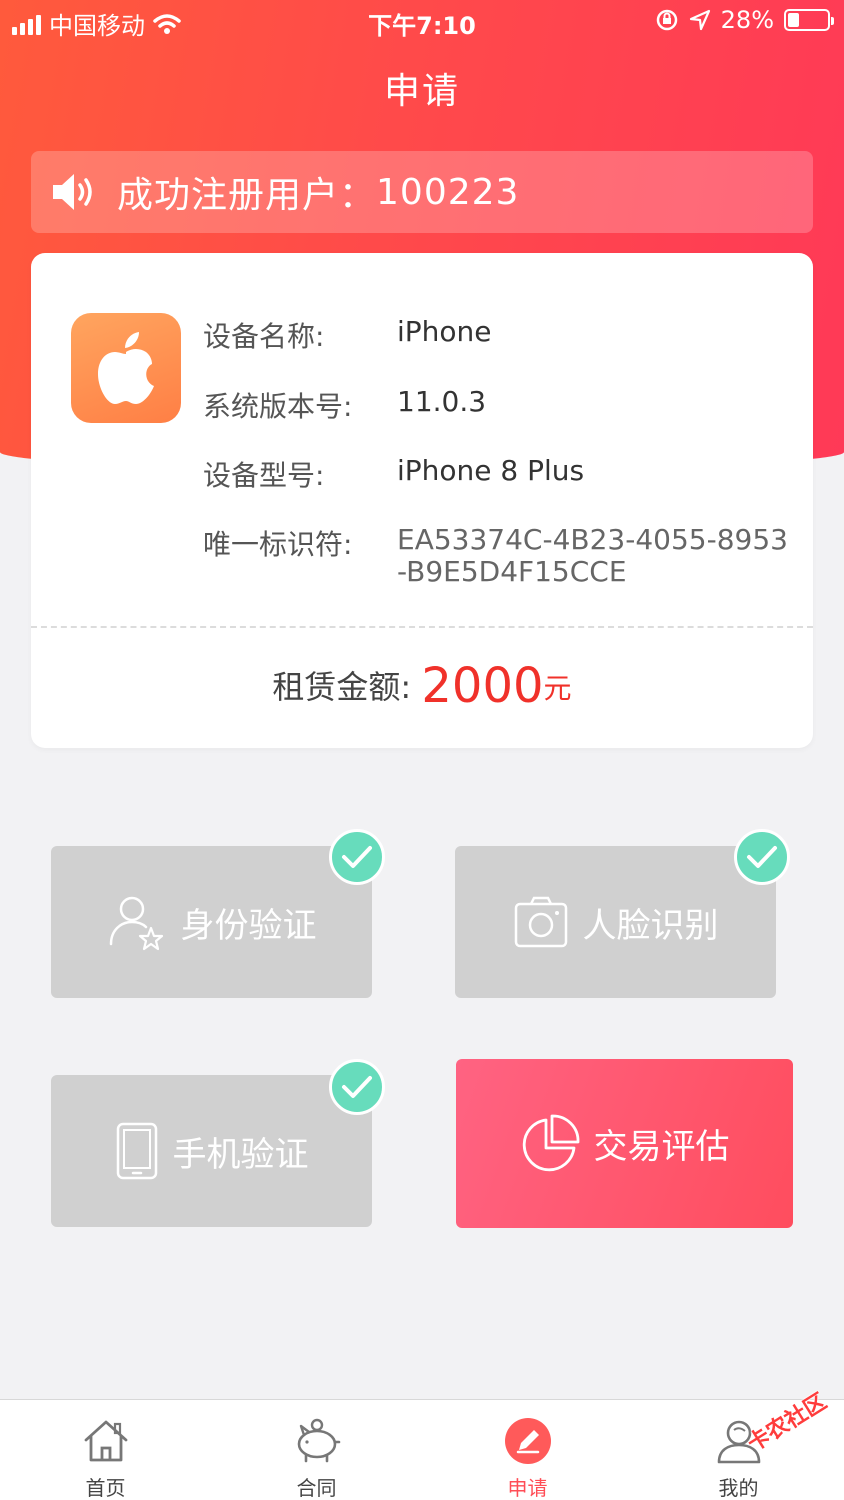 The image size is (844, 1500). What do you see at coordinates (442, 401) in the screenshot?
I see `os-version-value: 11.0.3` at bounding box center [442, 401].